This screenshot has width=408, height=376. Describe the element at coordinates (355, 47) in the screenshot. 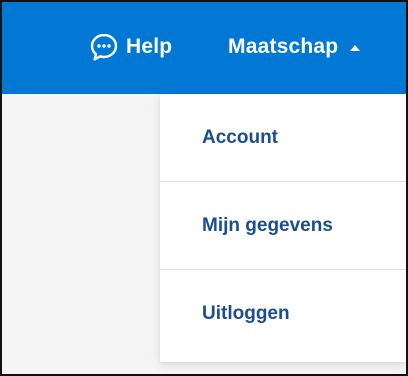

I see `caret-up-icon` at that location.